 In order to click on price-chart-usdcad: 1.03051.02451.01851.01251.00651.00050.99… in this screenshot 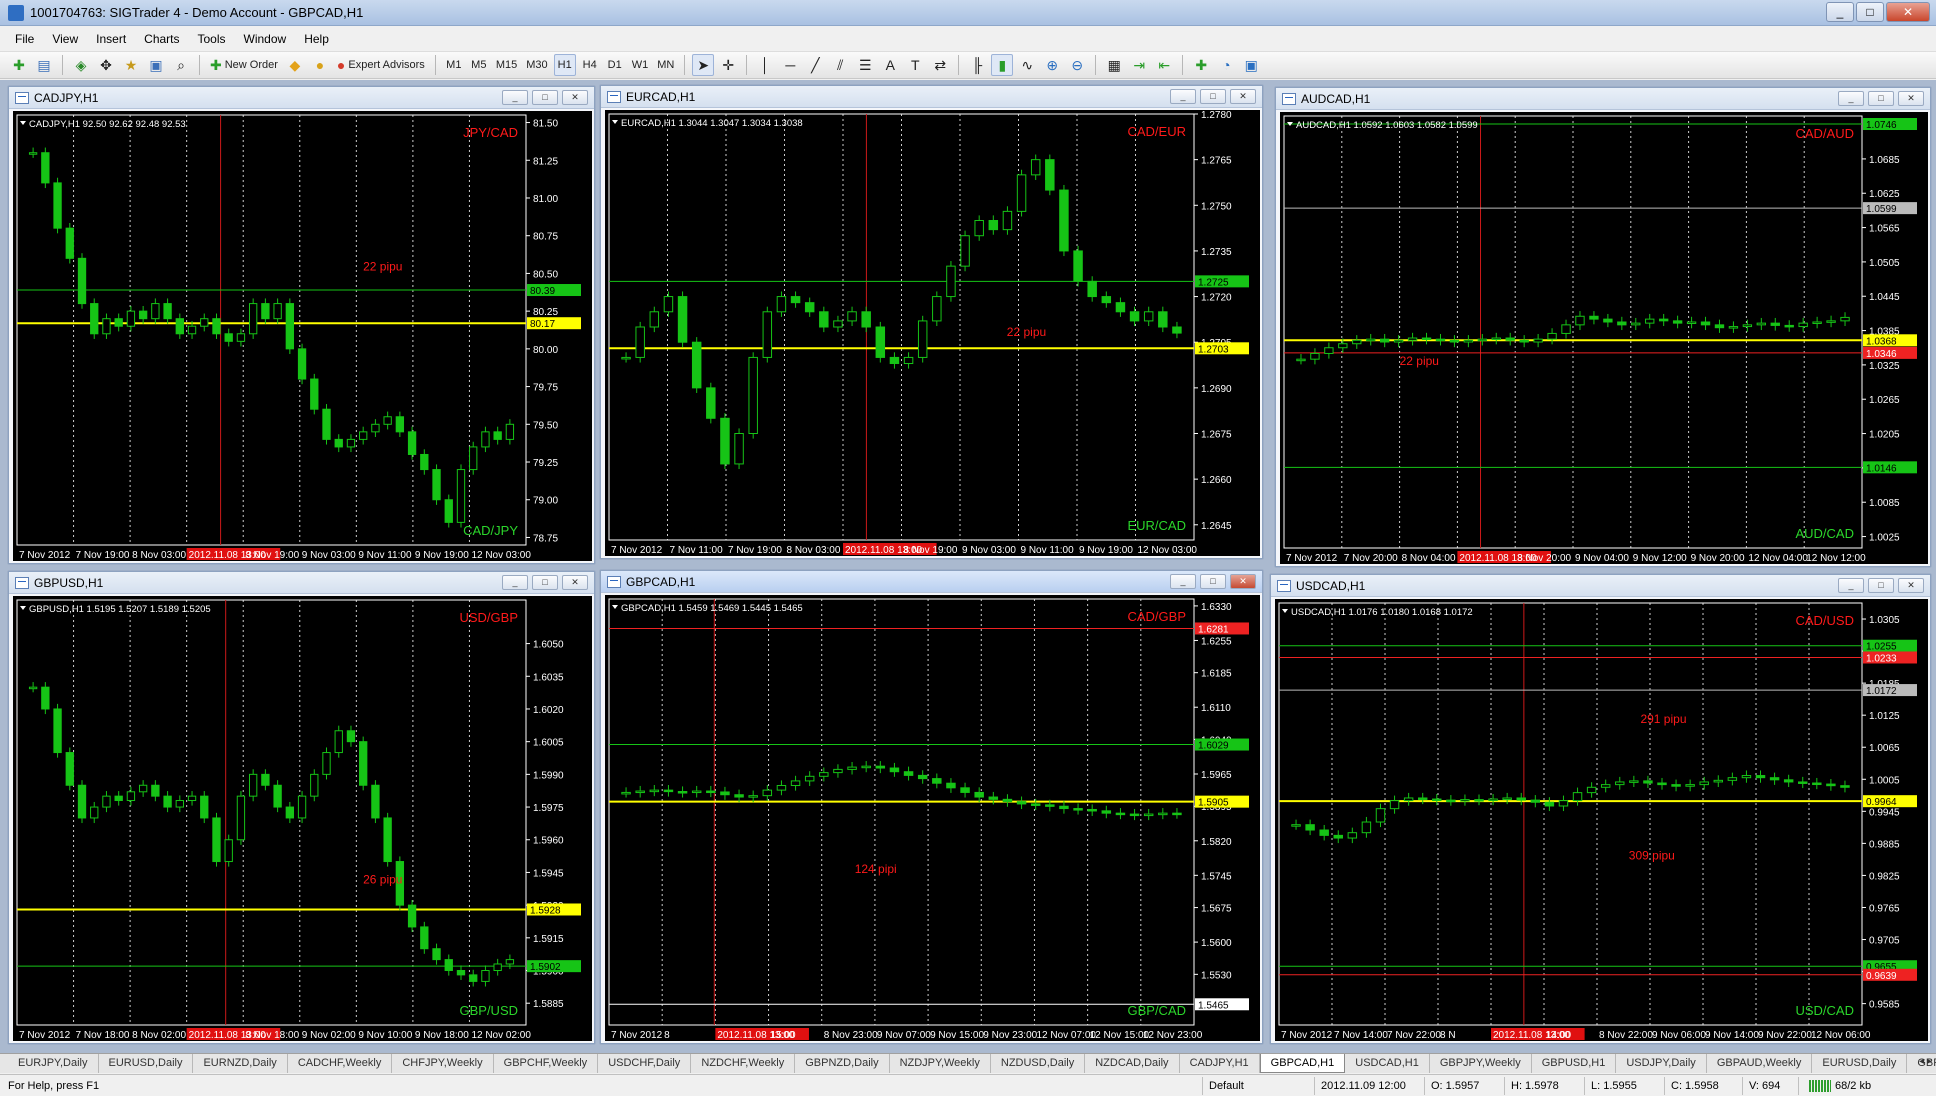, I will do `click(1601, 820)`.